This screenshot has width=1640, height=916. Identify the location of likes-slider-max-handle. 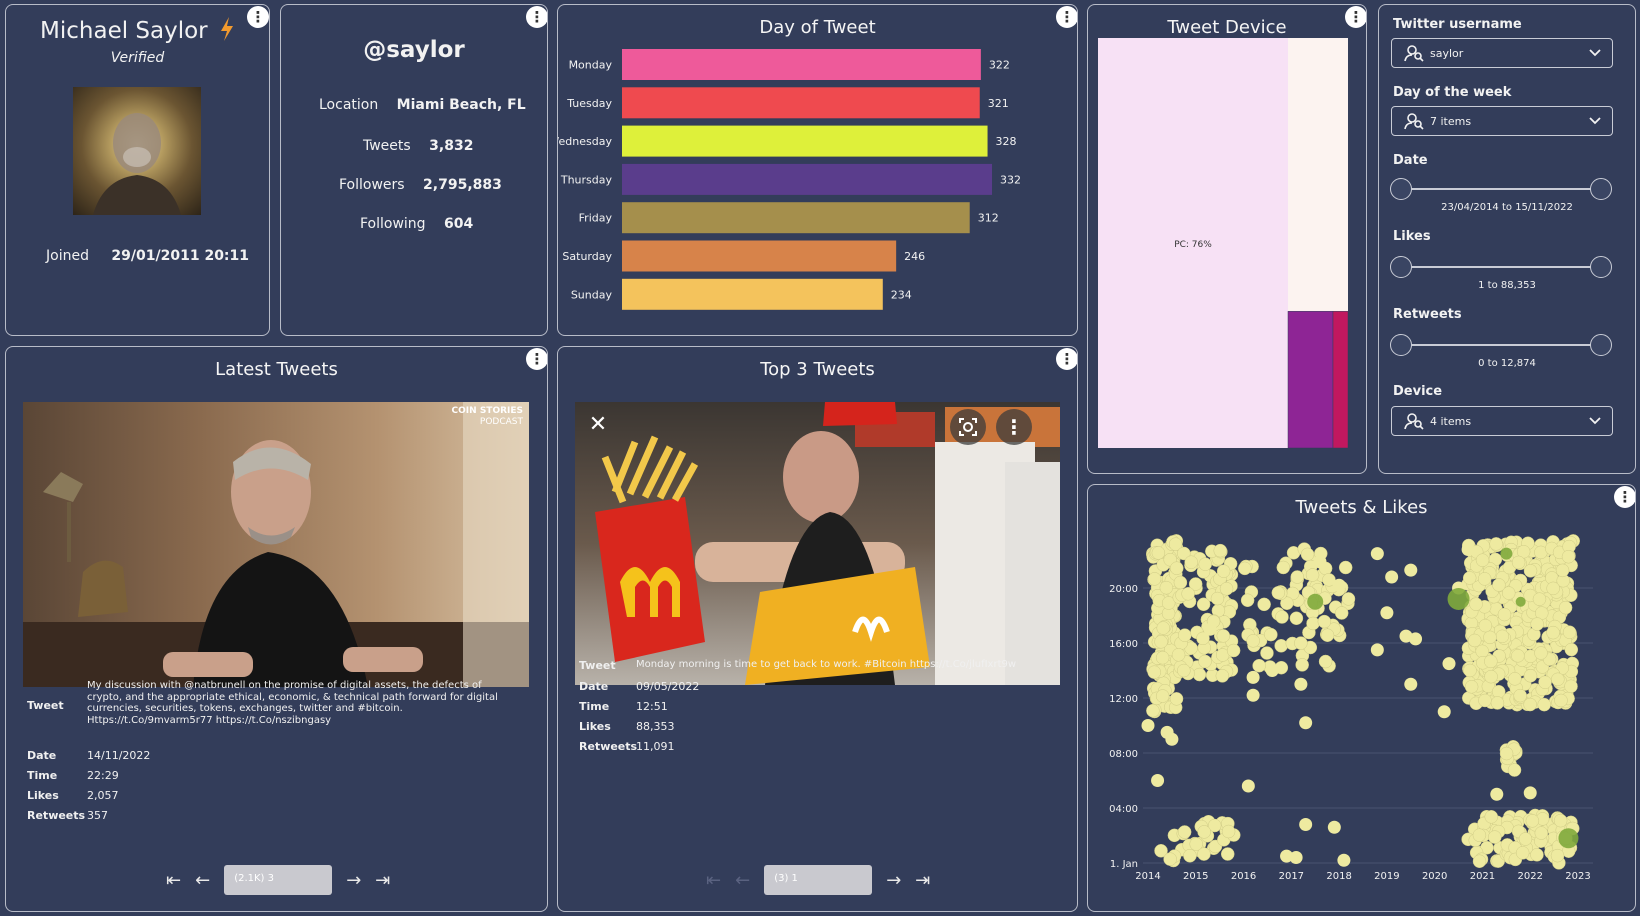
(1601, 267).